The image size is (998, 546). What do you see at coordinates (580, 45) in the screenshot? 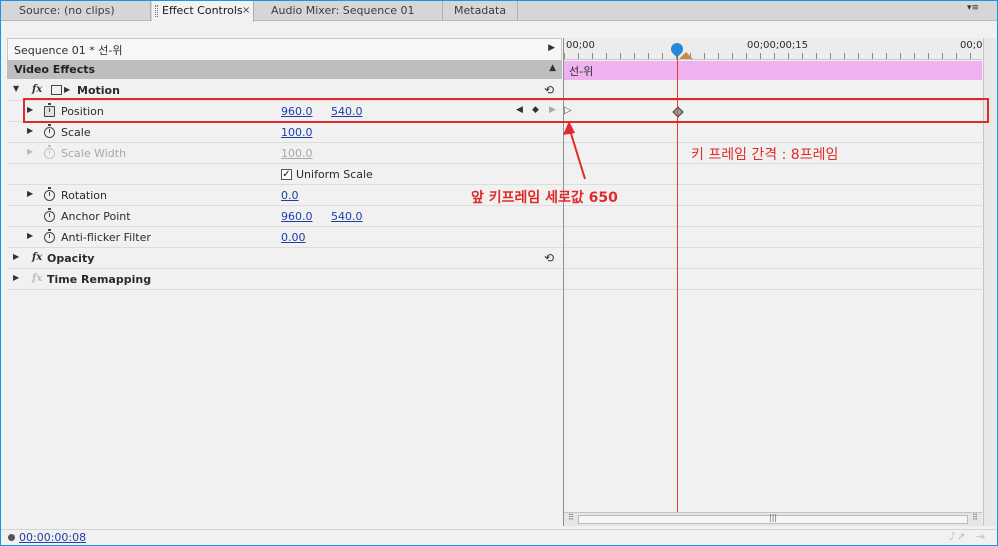
I see `time-start-label: 00;00` at bounding box center [580, 45].